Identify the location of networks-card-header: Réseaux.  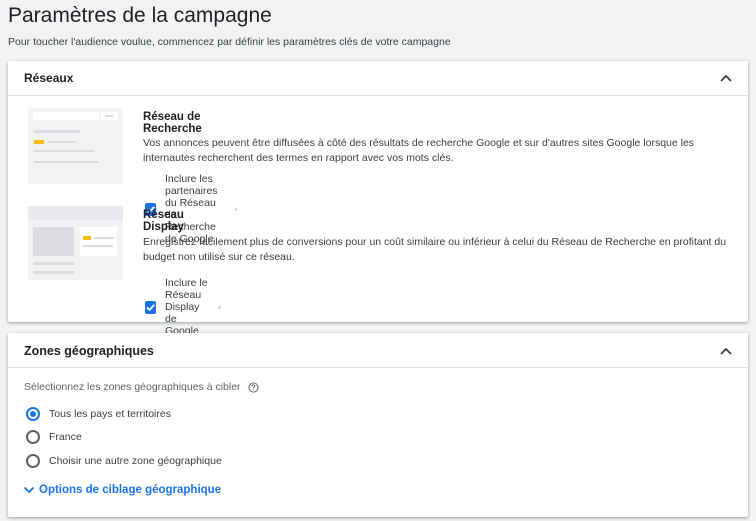
(378, 78).